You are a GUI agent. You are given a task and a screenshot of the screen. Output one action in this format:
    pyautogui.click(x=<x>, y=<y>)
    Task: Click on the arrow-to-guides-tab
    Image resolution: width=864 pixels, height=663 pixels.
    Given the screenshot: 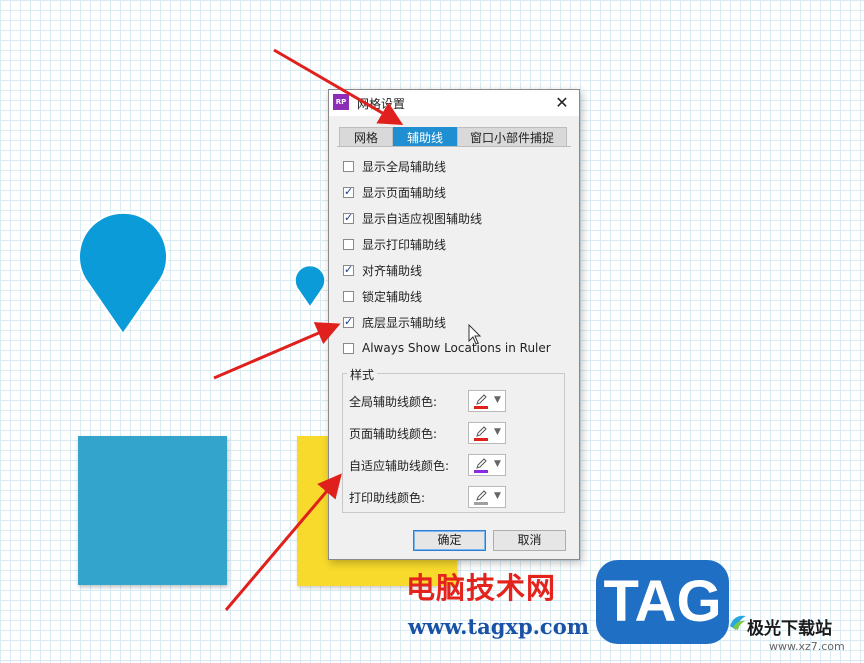 What is the action you would take?
    pyautogui.click(x=338, y=87)
    